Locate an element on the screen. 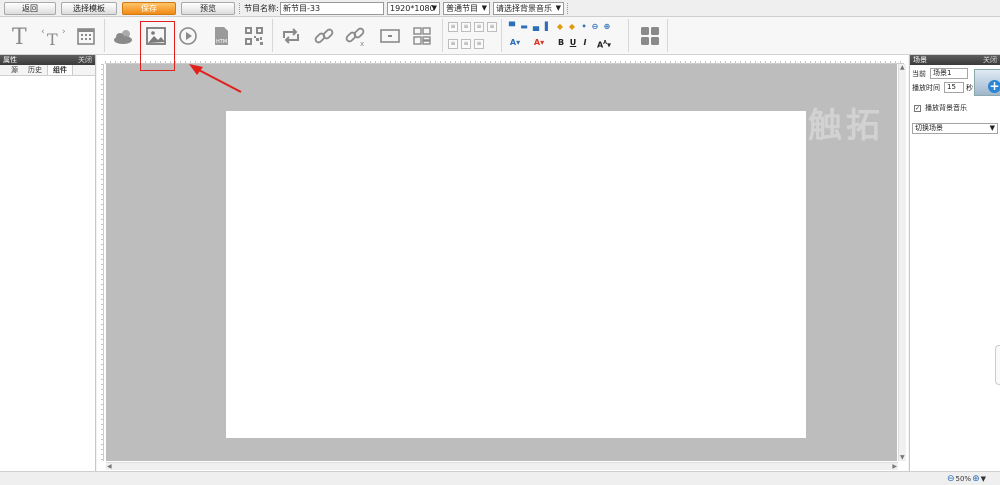 Image resolution: width=1000 pixels, height=485 pixels. current-scene-label: 当前 is located at coordinates (919, 74).